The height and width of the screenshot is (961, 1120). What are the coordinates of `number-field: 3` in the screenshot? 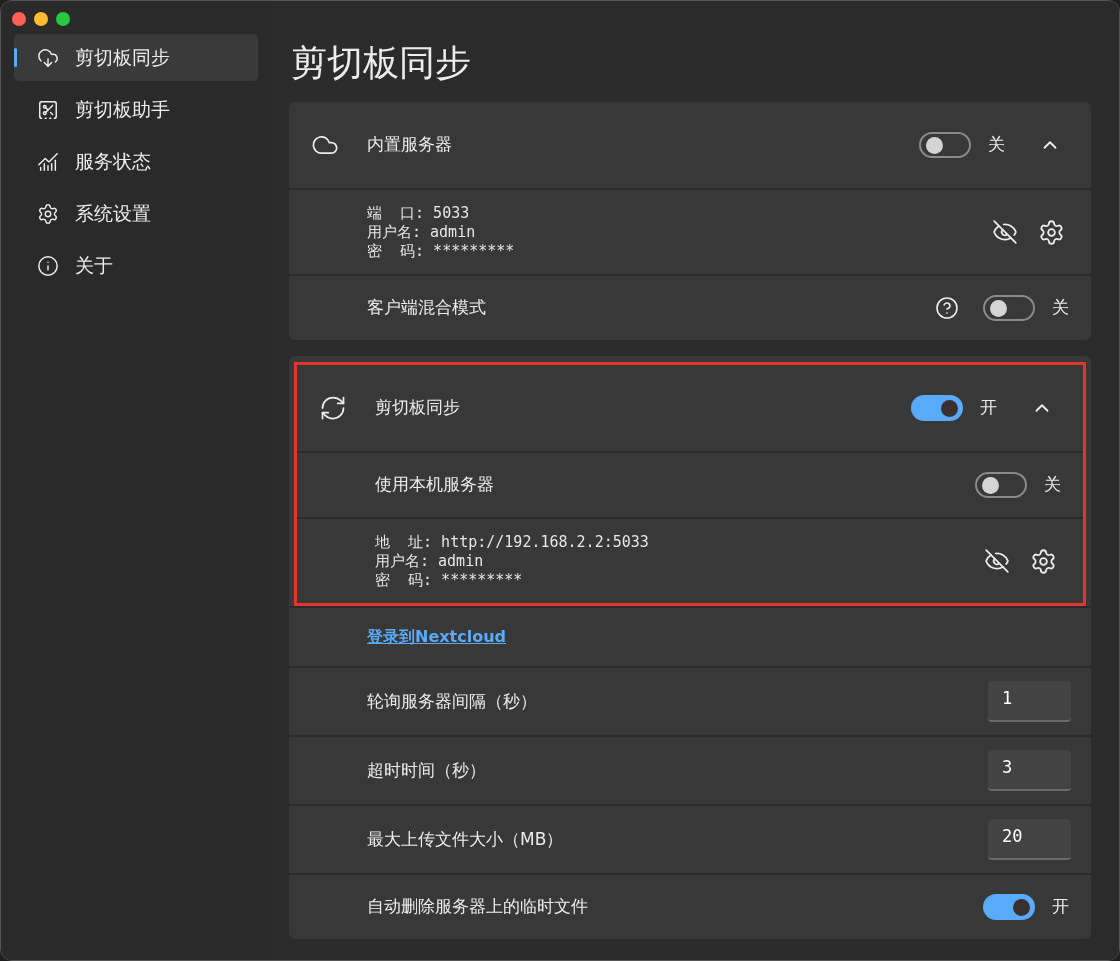 It's located at (1029, 770).